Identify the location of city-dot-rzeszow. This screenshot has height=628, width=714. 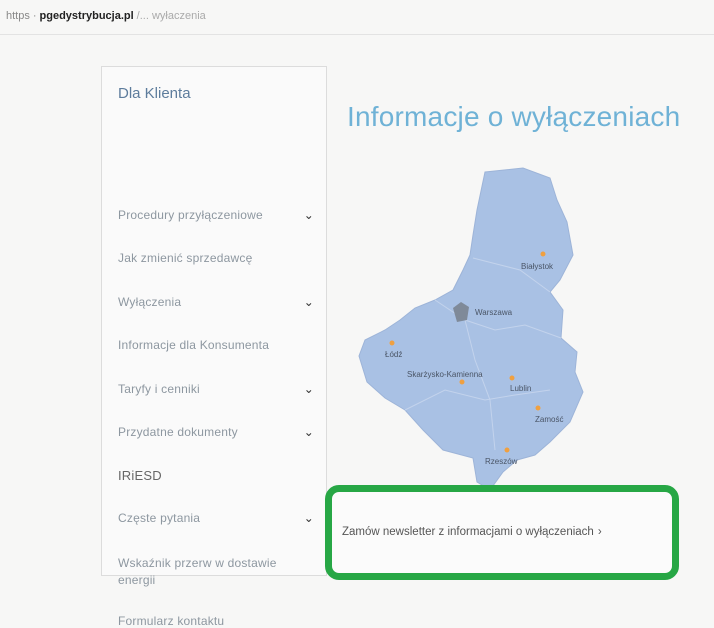
(507, 450).